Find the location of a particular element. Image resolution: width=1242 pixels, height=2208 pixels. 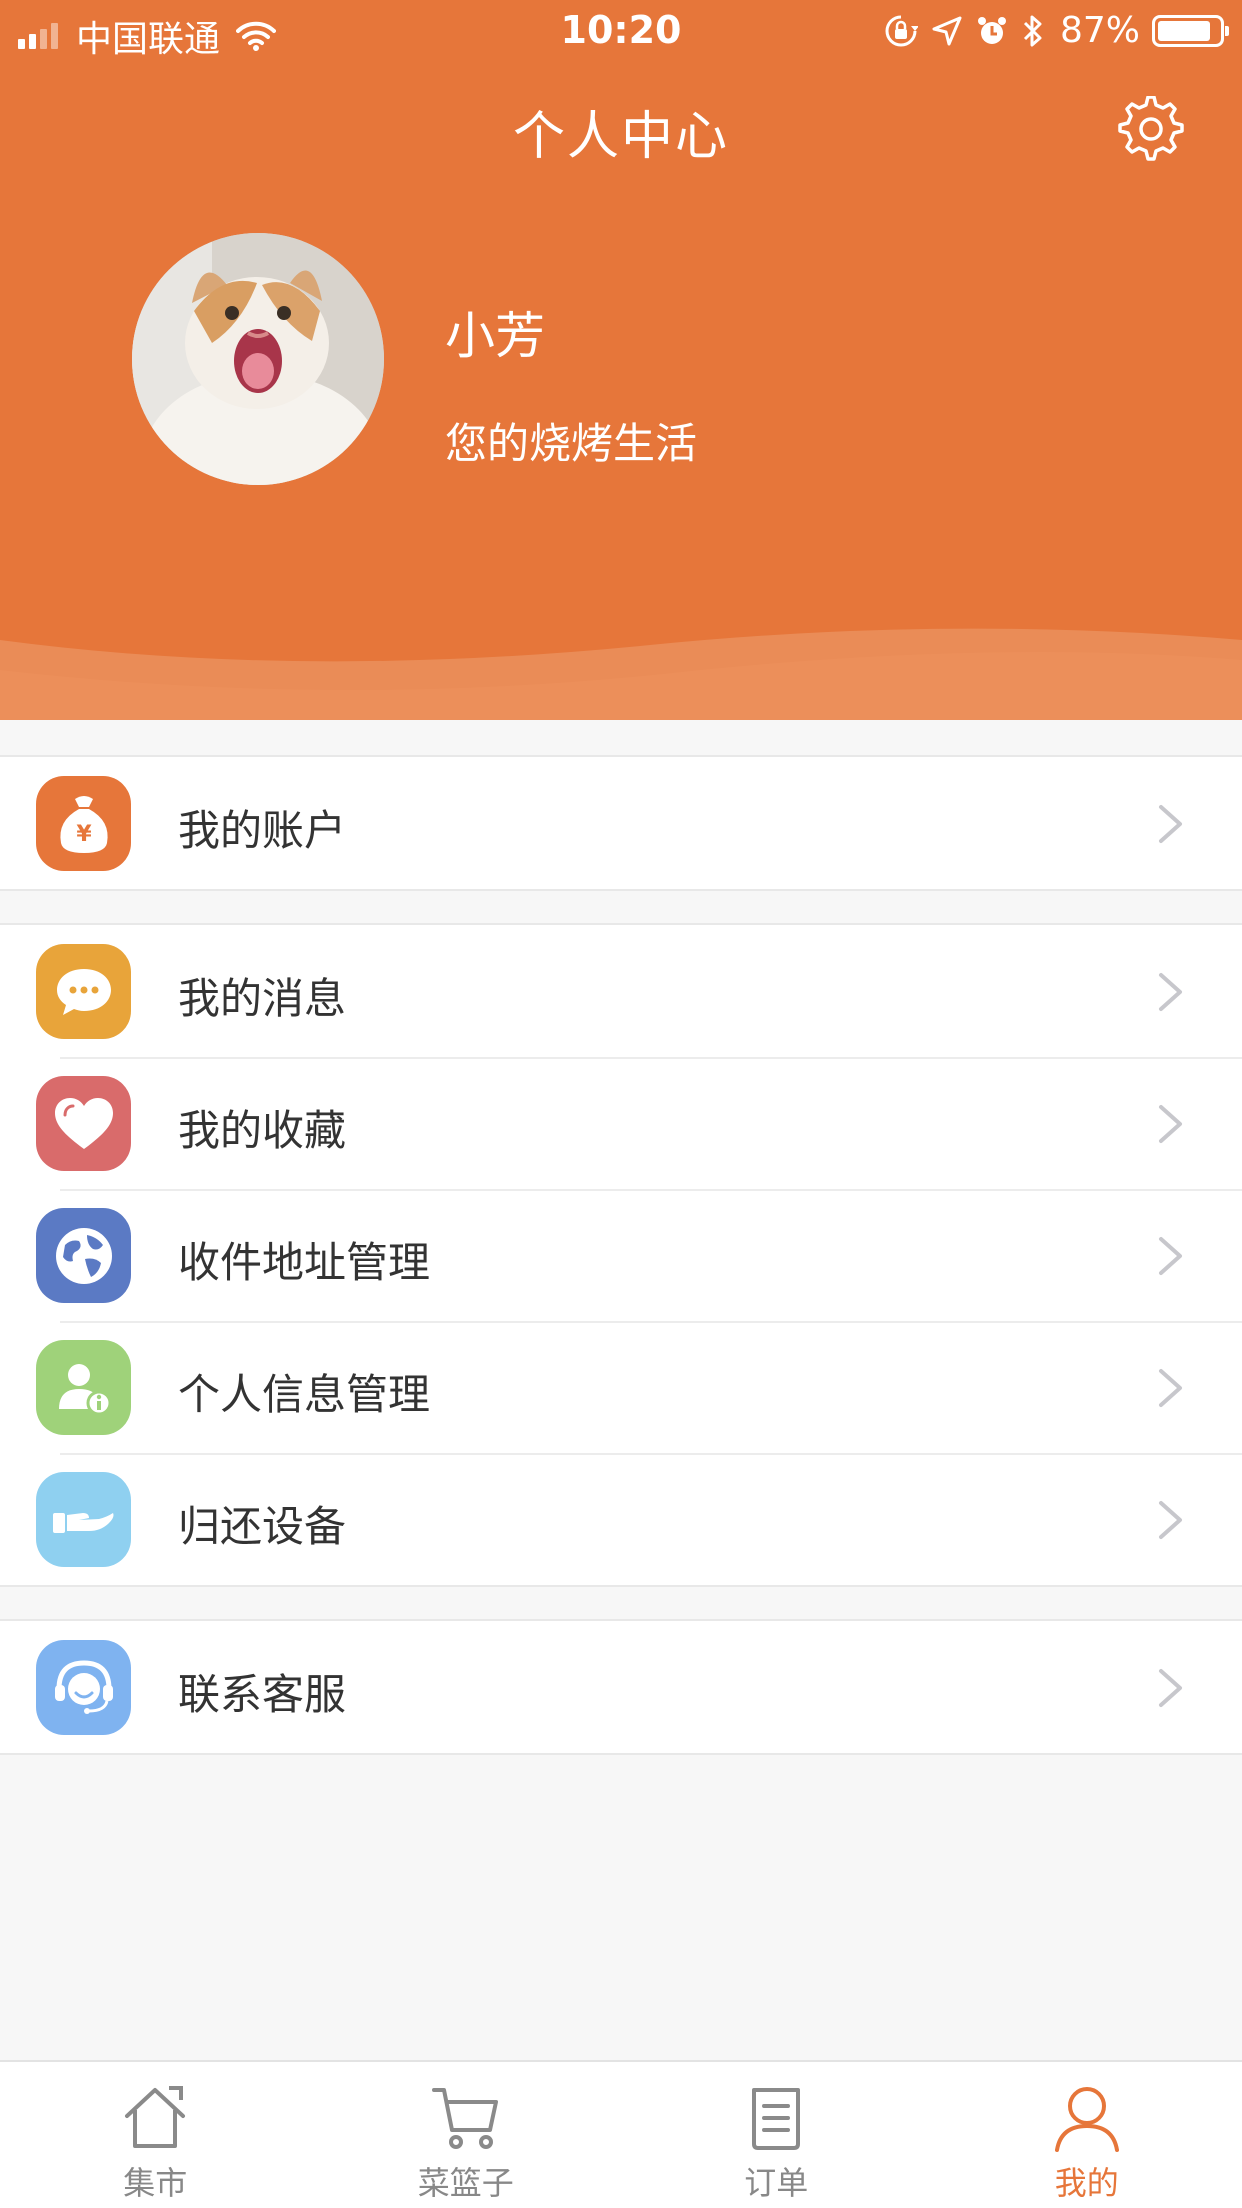

battery-level is located at coordinates (1184, 30).